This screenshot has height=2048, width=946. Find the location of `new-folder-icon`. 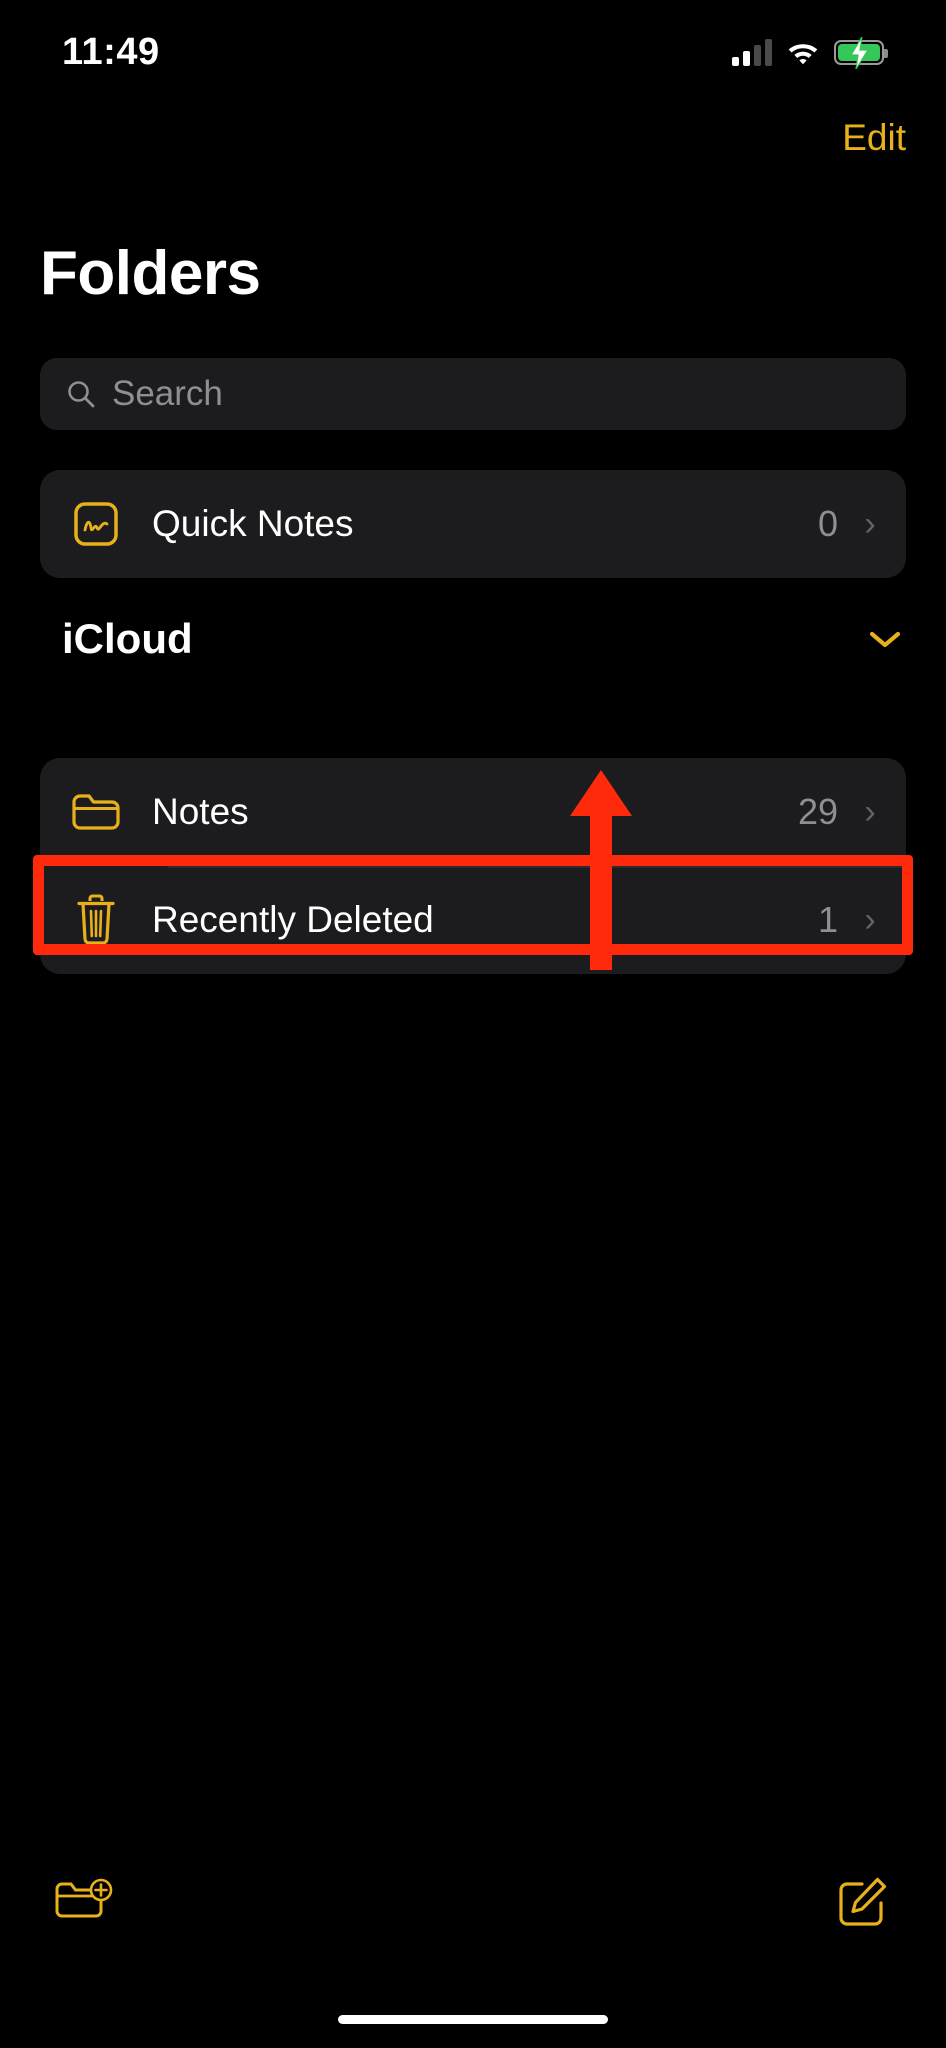

new-folder-icon is located at coordinates (84, 1903).